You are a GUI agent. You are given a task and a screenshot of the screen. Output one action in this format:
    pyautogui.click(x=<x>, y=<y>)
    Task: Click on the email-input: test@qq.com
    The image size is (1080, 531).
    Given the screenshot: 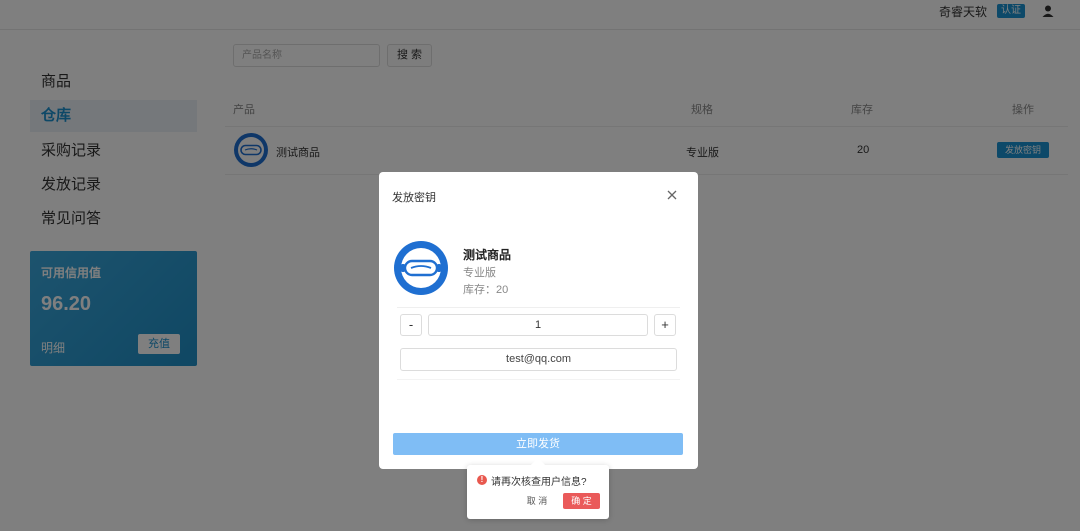 What is the action you would take?
    pyautogui.click(x=538, y=359)
    